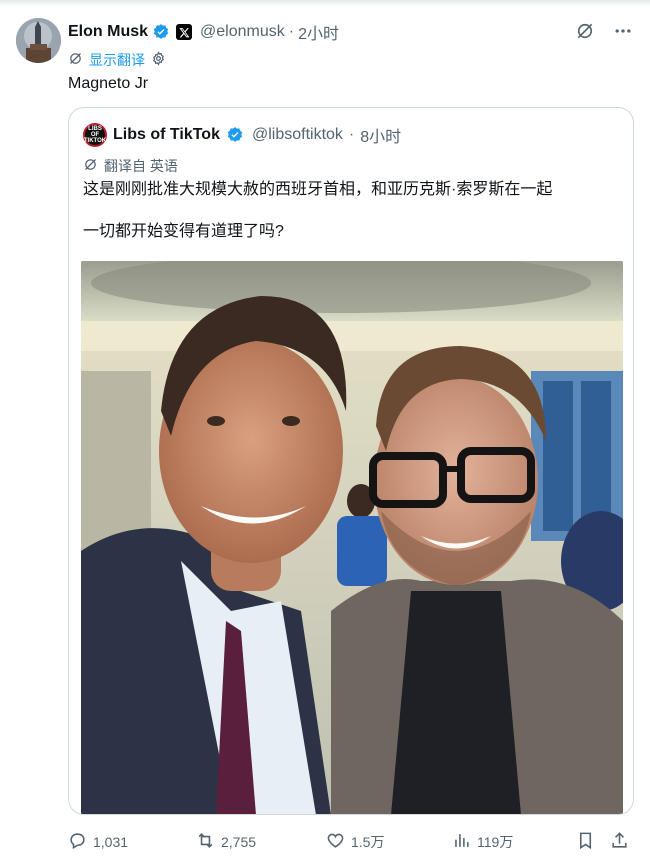  I want to click on views-count: 119万, so click(495, 842).